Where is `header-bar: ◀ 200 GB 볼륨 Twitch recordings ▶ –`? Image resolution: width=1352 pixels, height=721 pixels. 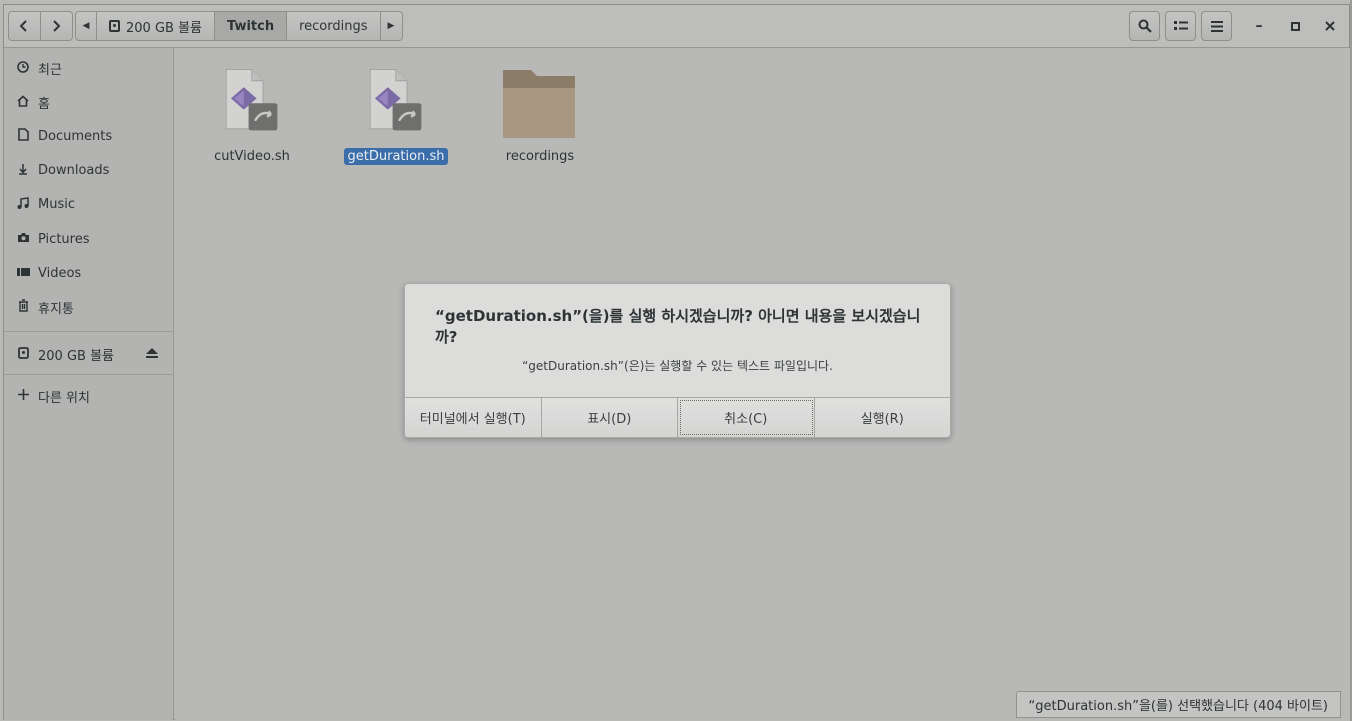 header-bar: ◀ 200 GB 볼륨 Twitch recordings ▶ – is located at coordinates (676, 26).